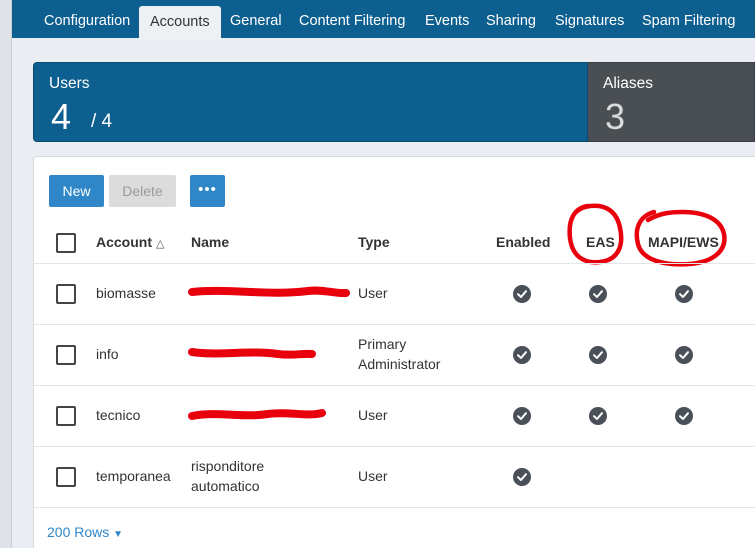 This screenshot has width=755, height=548. I want to click on tab-spam-filtering: Spam Filtering, so click(688, 19).